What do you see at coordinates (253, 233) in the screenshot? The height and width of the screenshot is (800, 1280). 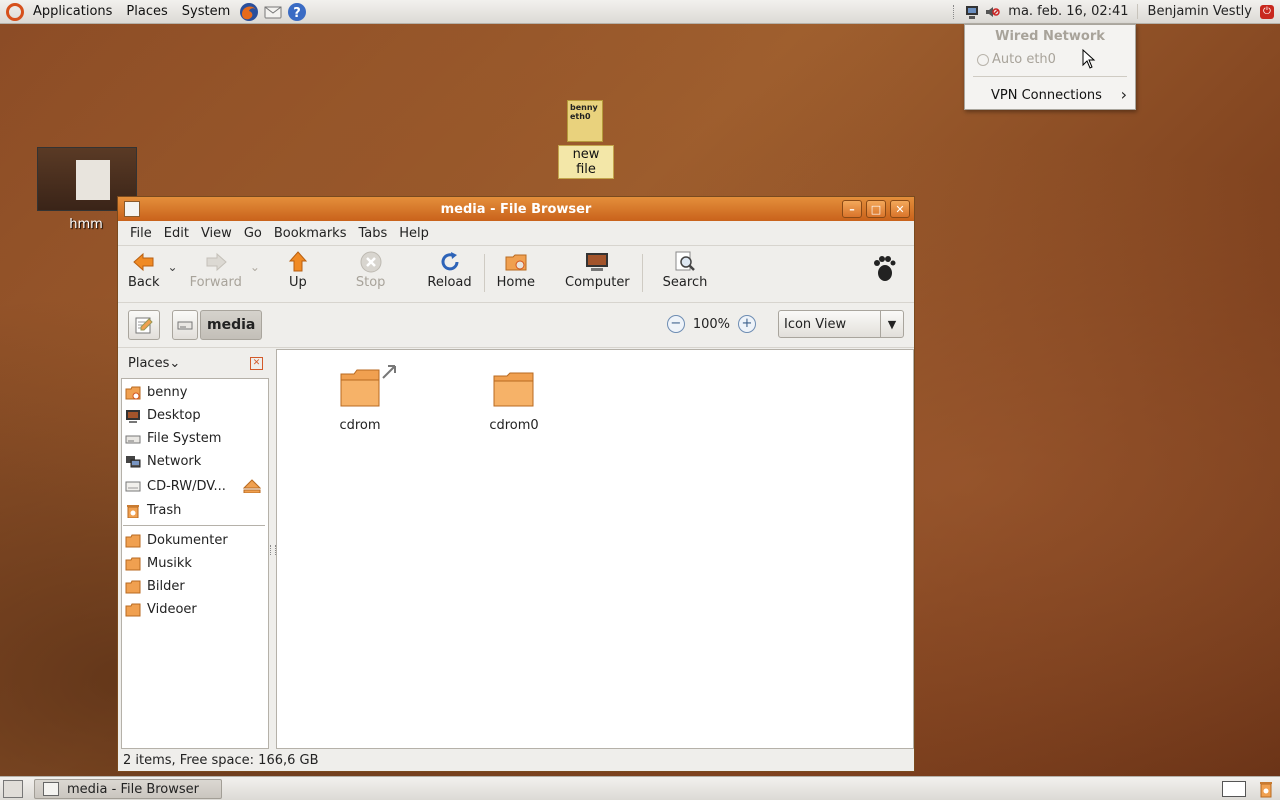 I see `menu-go: Go` at bounding box center [253, 233].